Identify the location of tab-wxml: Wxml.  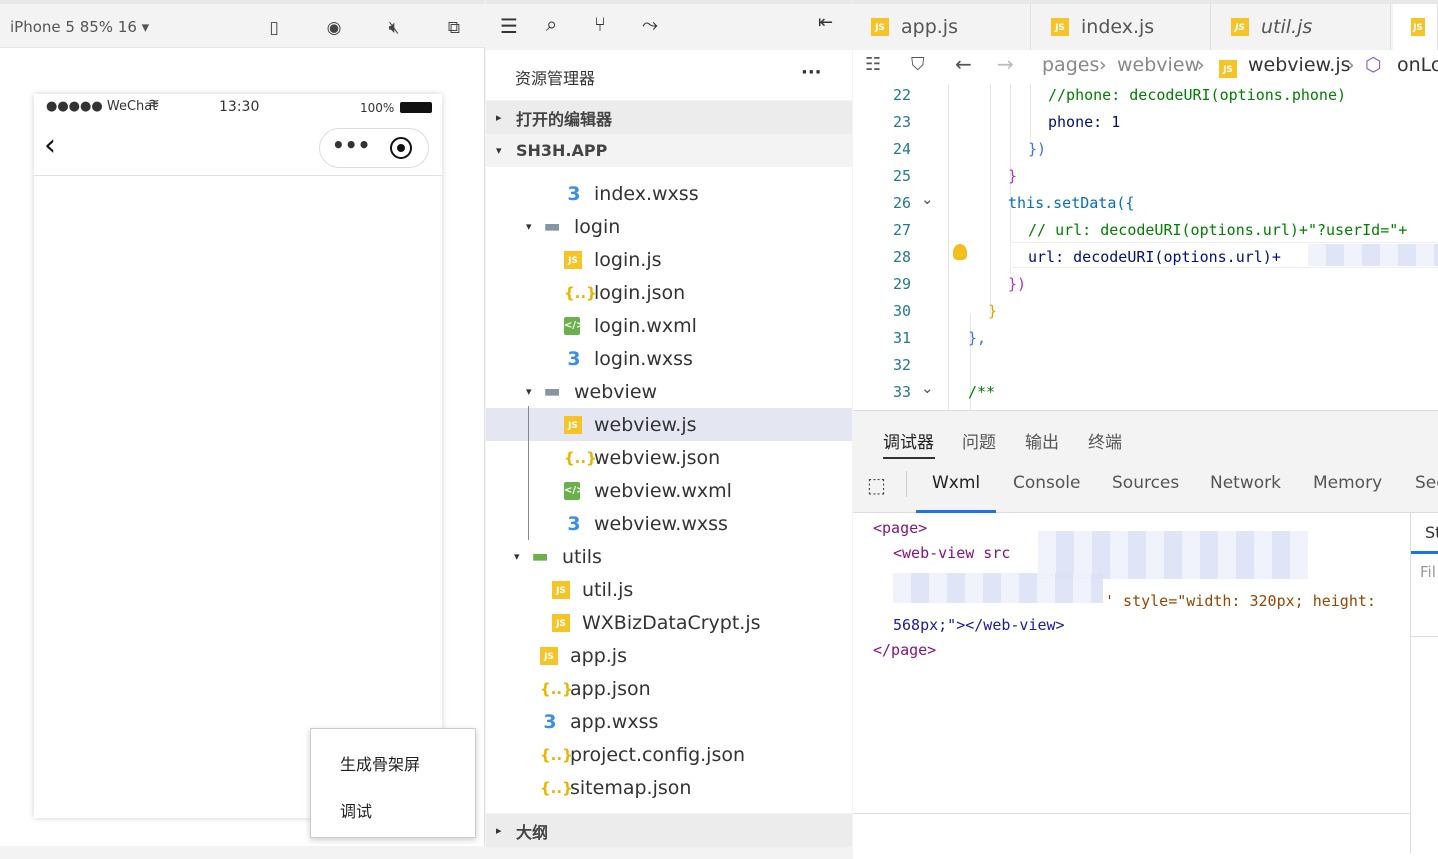
(956, 483).